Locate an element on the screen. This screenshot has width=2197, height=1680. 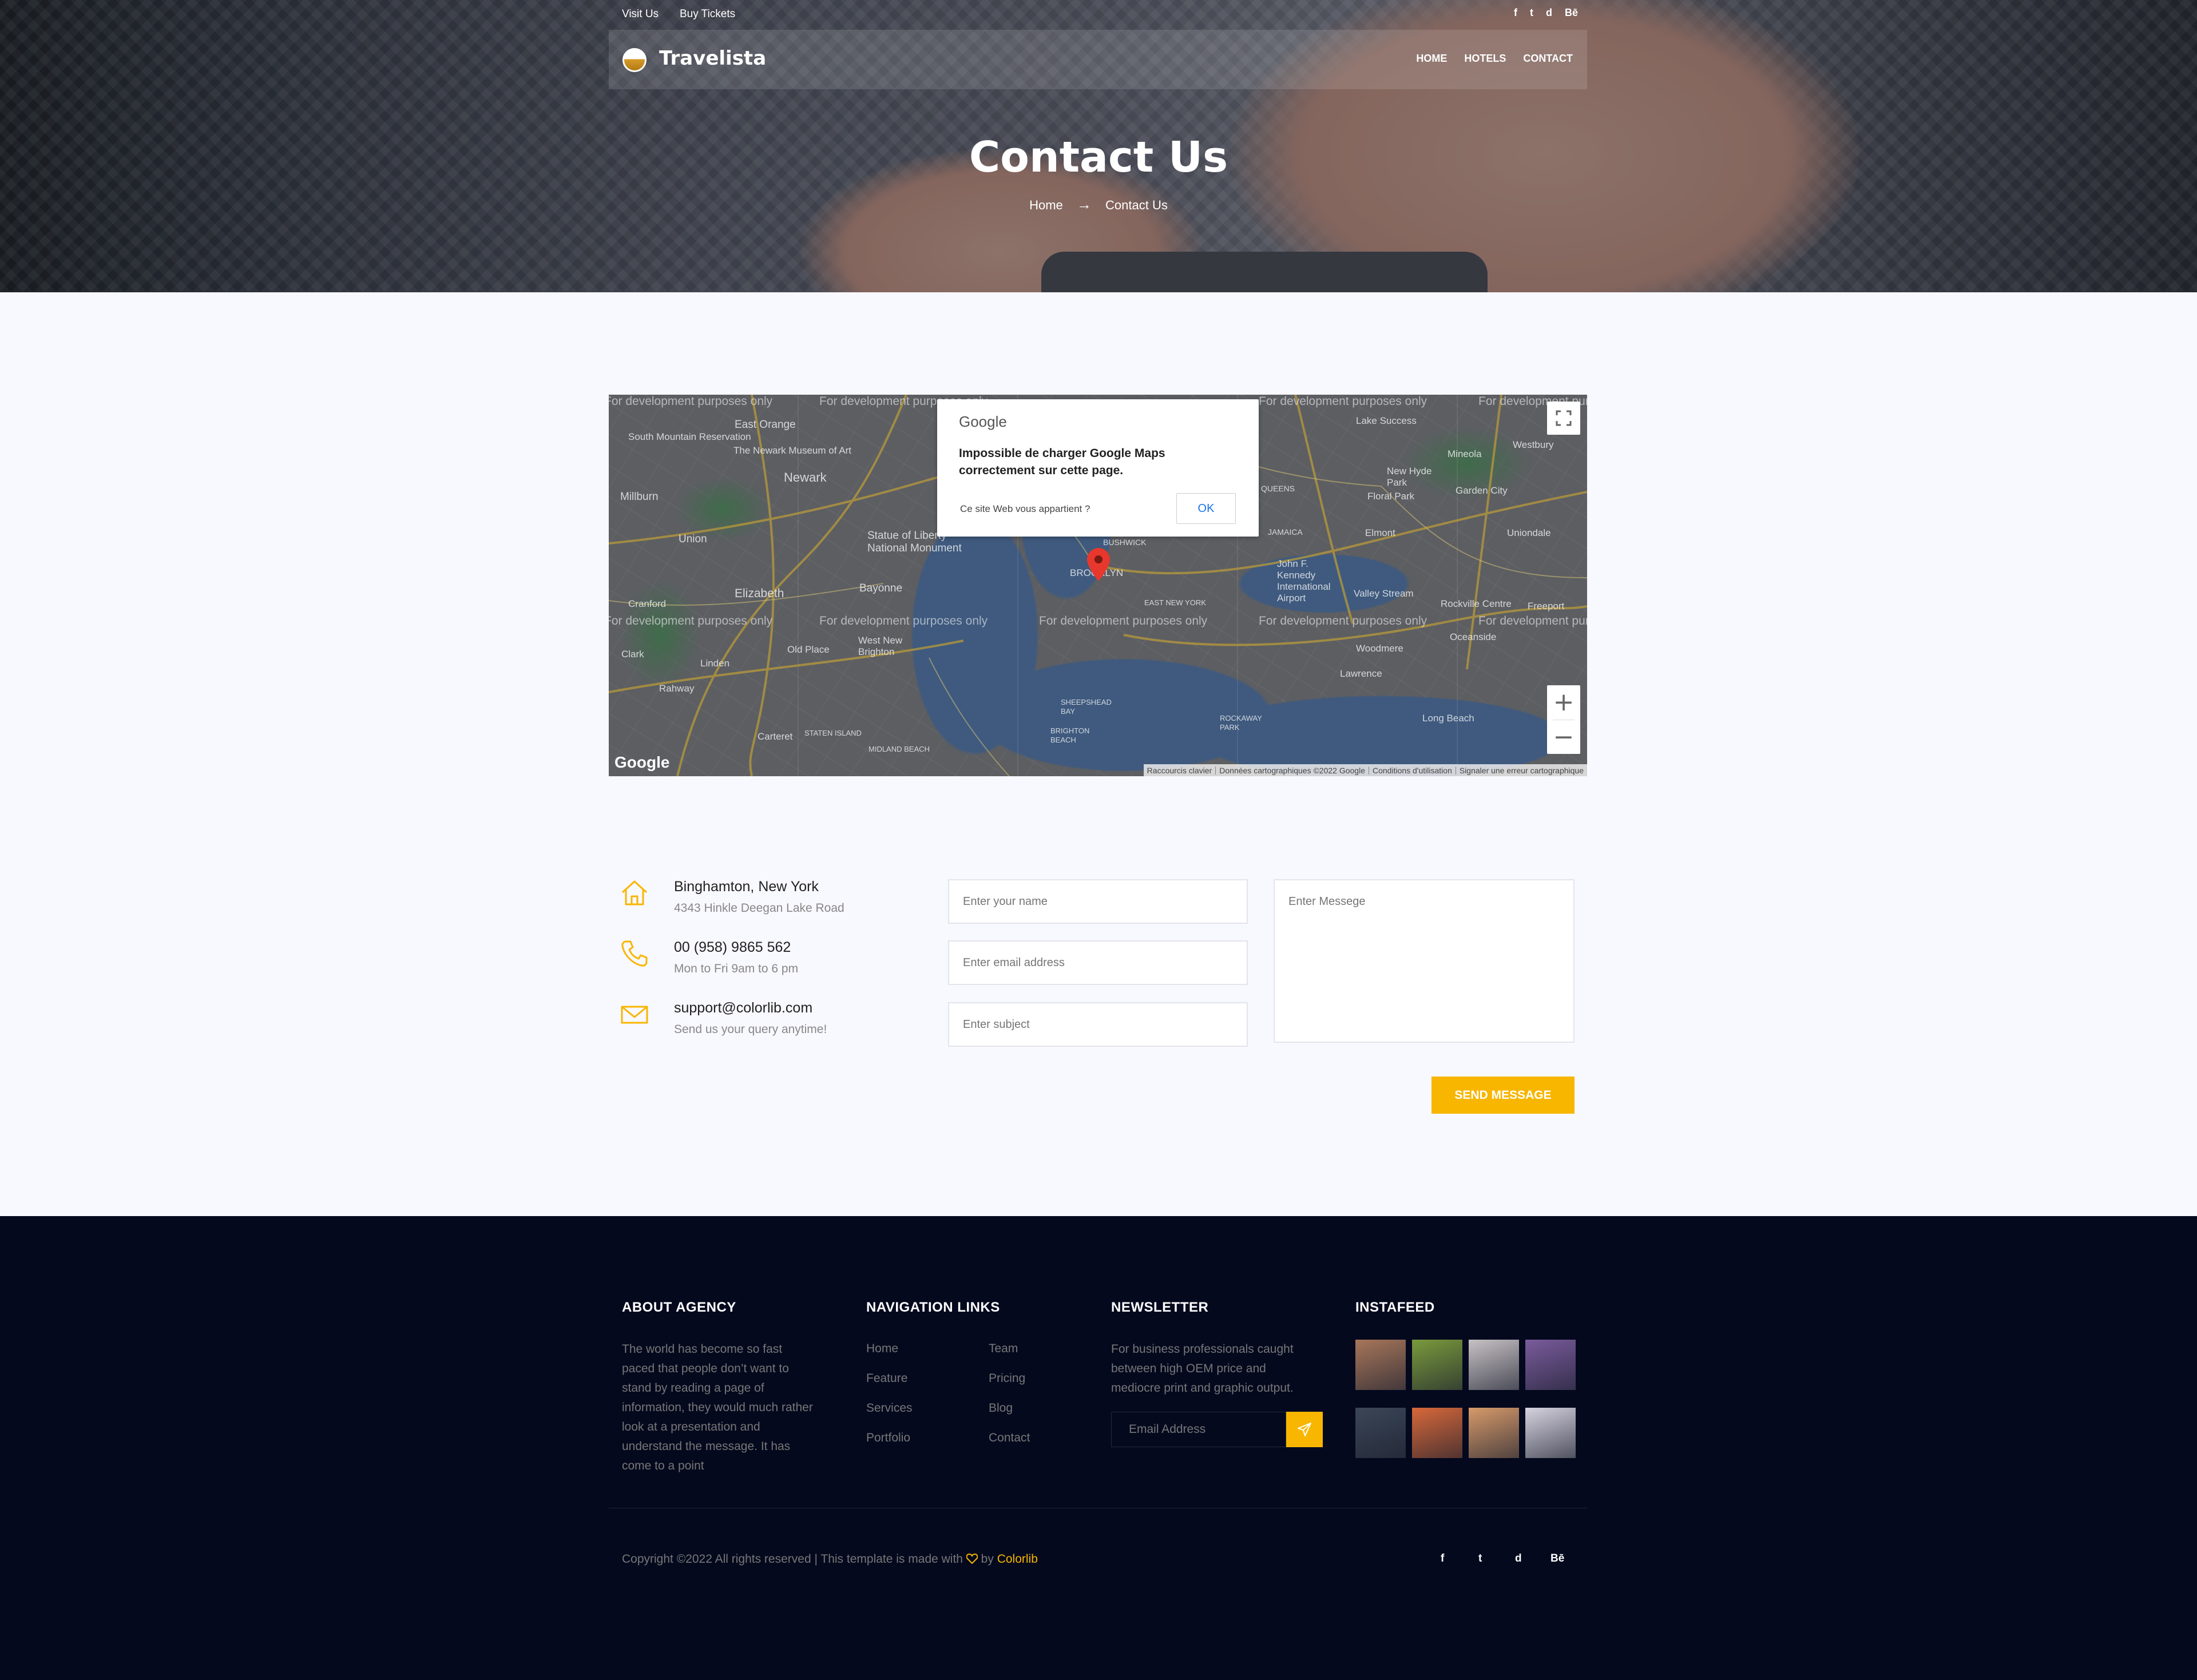
brand-logo: Travelista is located at coordinates (712, 58).